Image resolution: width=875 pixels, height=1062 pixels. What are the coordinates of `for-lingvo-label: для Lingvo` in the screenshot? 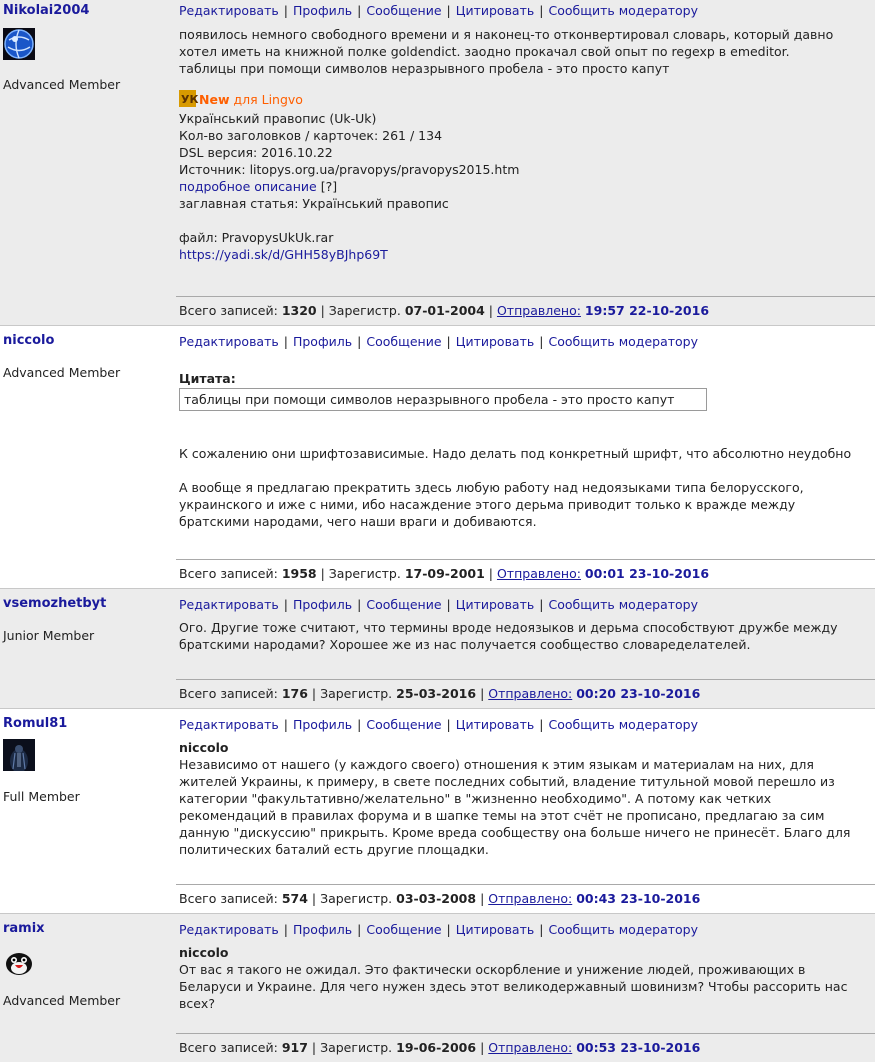 It's located at (268, 99).